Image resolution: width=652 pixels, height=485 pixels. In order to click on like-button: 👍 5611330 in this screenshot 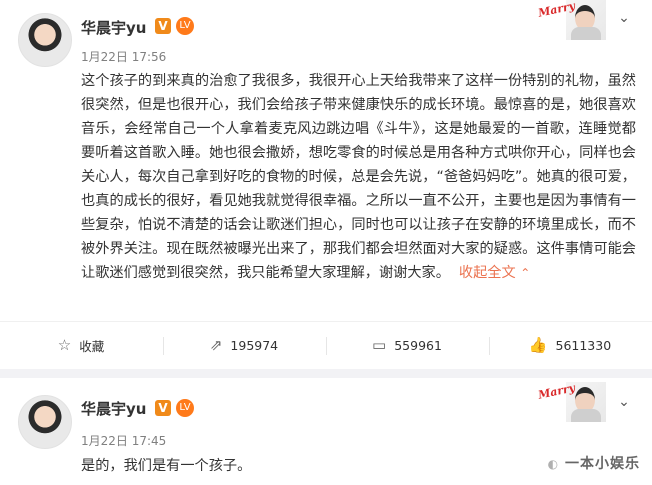, I will do `click(570, 345)`.